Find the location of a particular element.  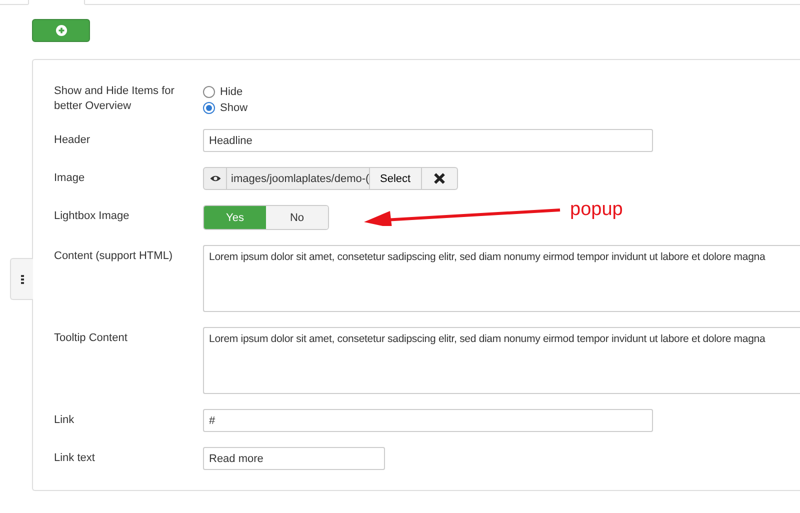

add-button is located at coordinates (61, 30).